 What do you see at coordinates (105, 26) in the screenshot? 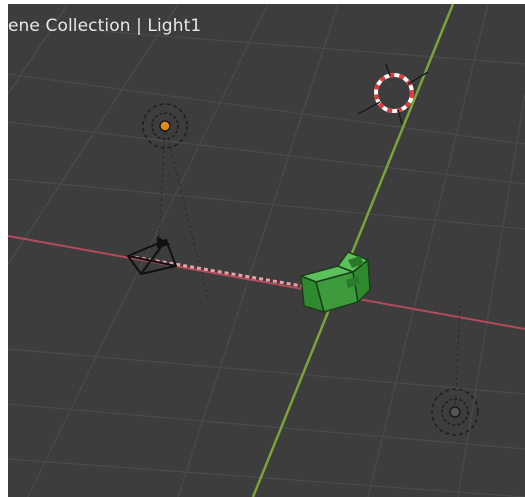
I see `viewport-header-label: ene Collection | Light1` at bounding box center [105, 26].